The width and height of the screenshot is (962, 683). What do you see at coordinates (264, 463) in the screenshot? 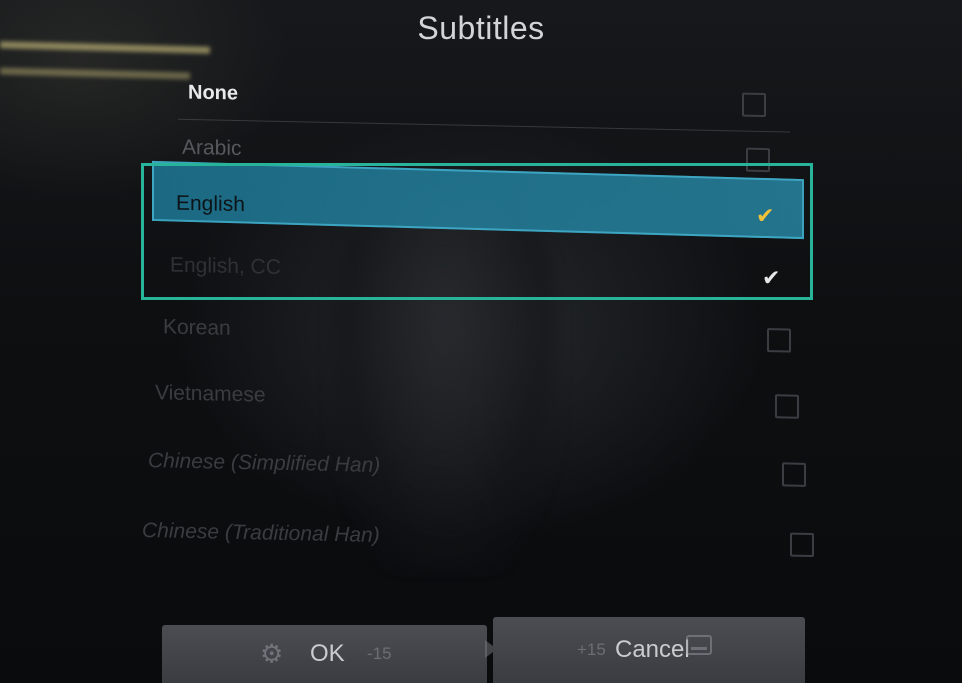
I see `option-label: Chinese (Simplified Han)` at bounding box center [264, 463].